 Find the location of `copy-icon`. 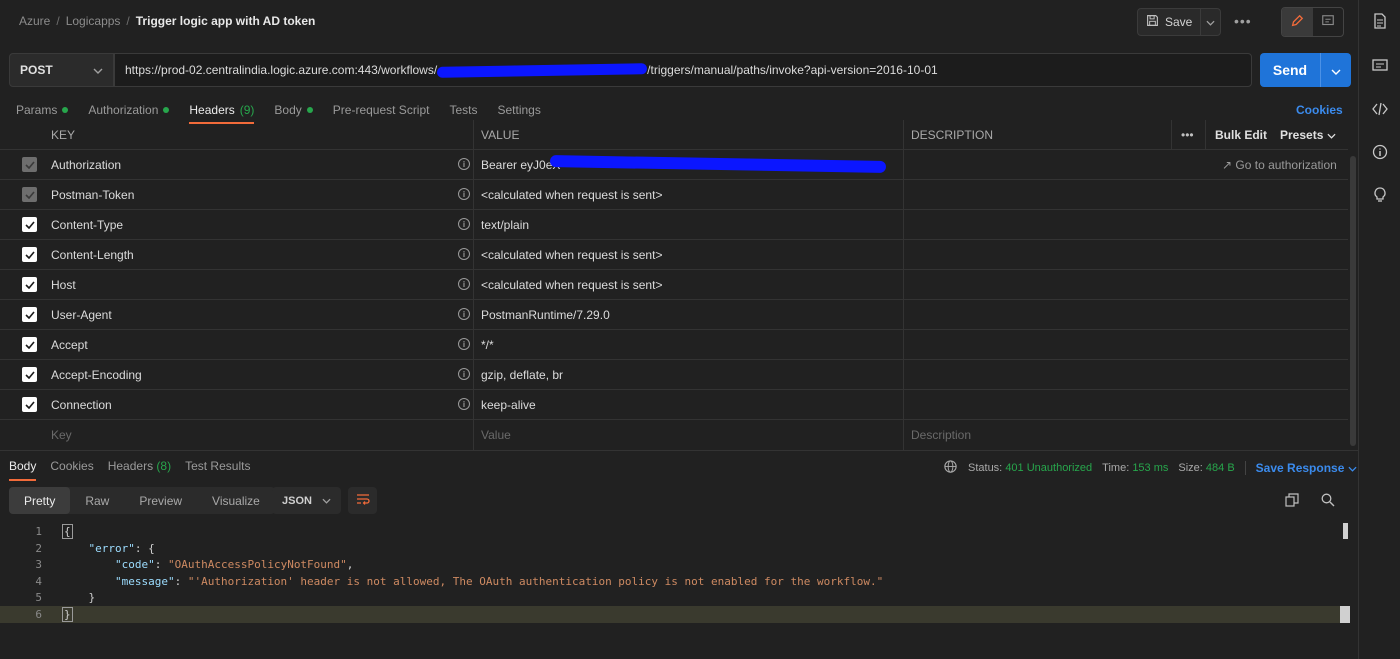

copy-icon is located at coordinates (1292, 501).